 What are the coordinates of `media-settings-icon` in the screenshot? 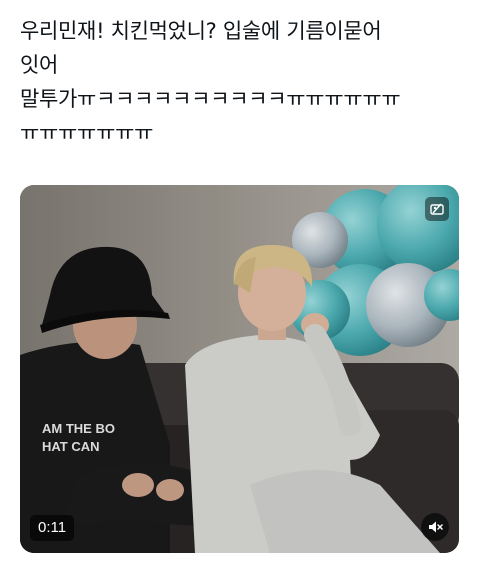 It's located at (437, 209).